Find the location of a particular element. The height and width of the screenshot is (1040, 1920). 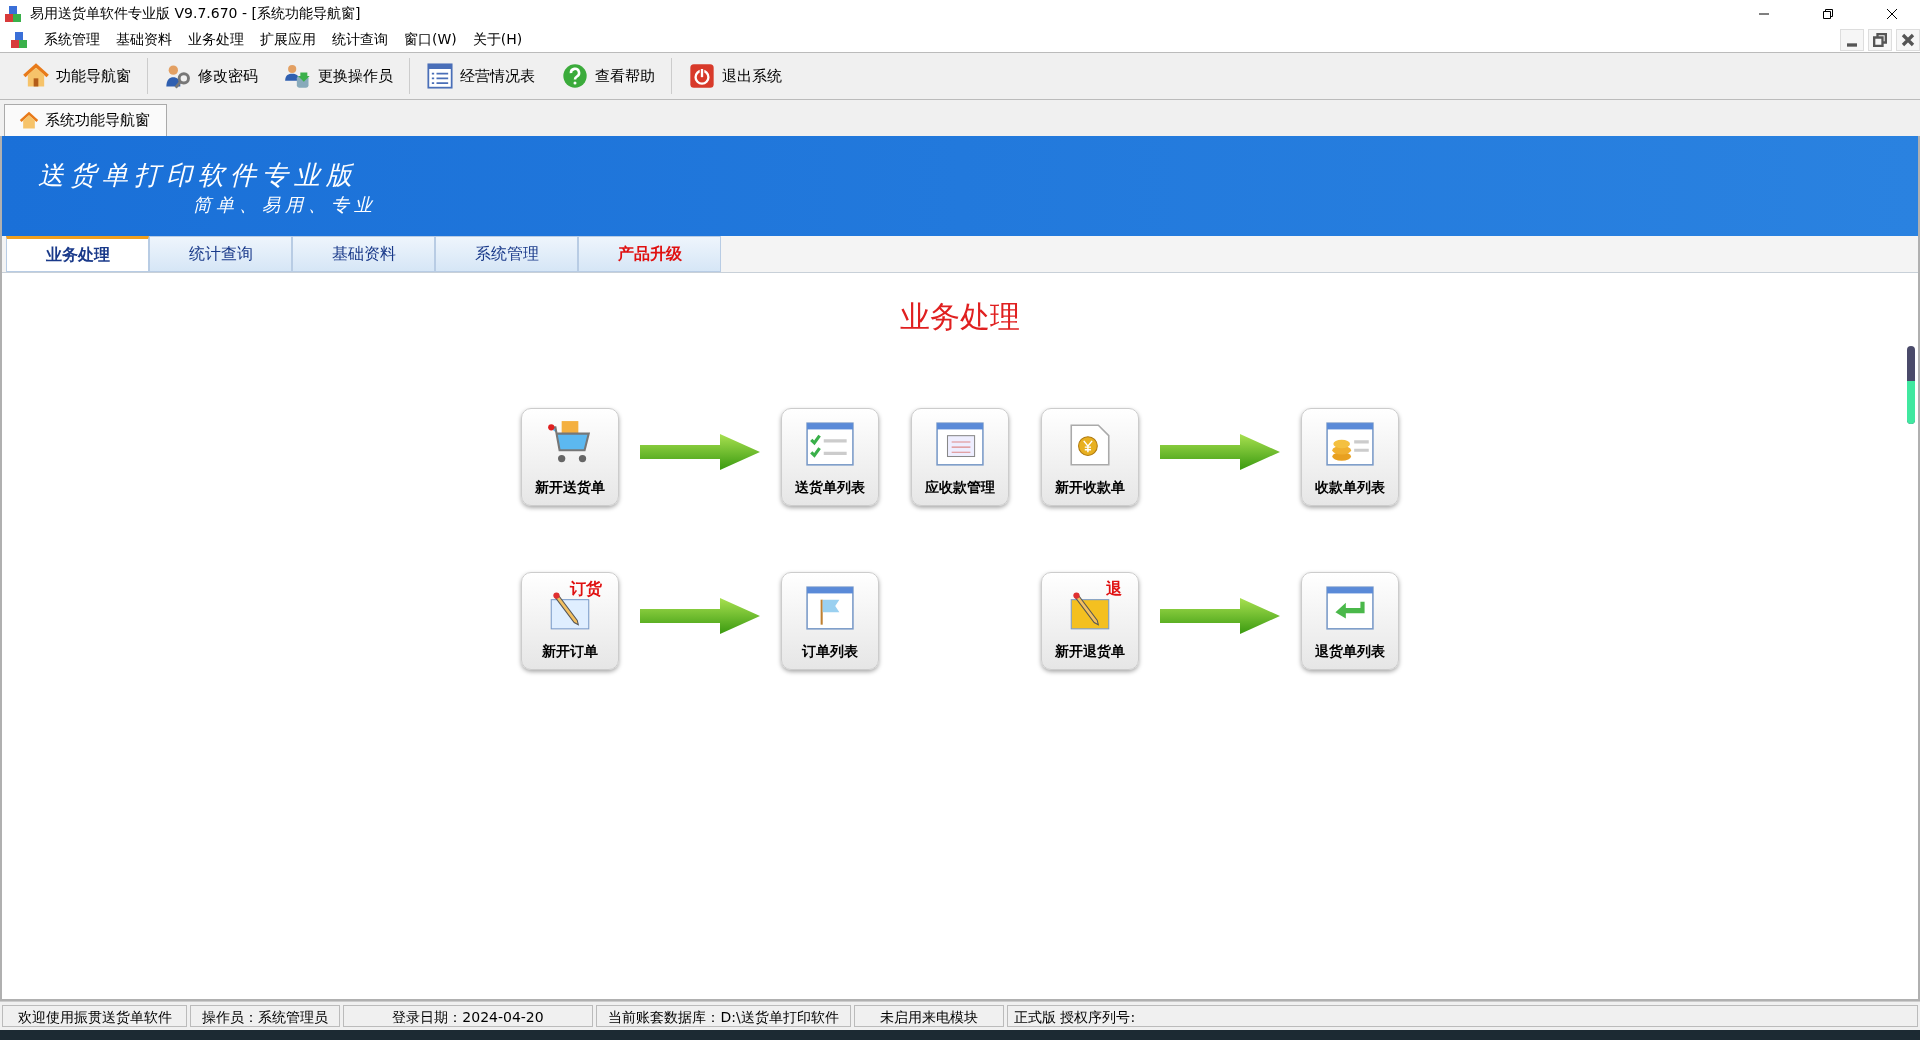

mdi-minimize-icon is located at coordinates (1852, 40).